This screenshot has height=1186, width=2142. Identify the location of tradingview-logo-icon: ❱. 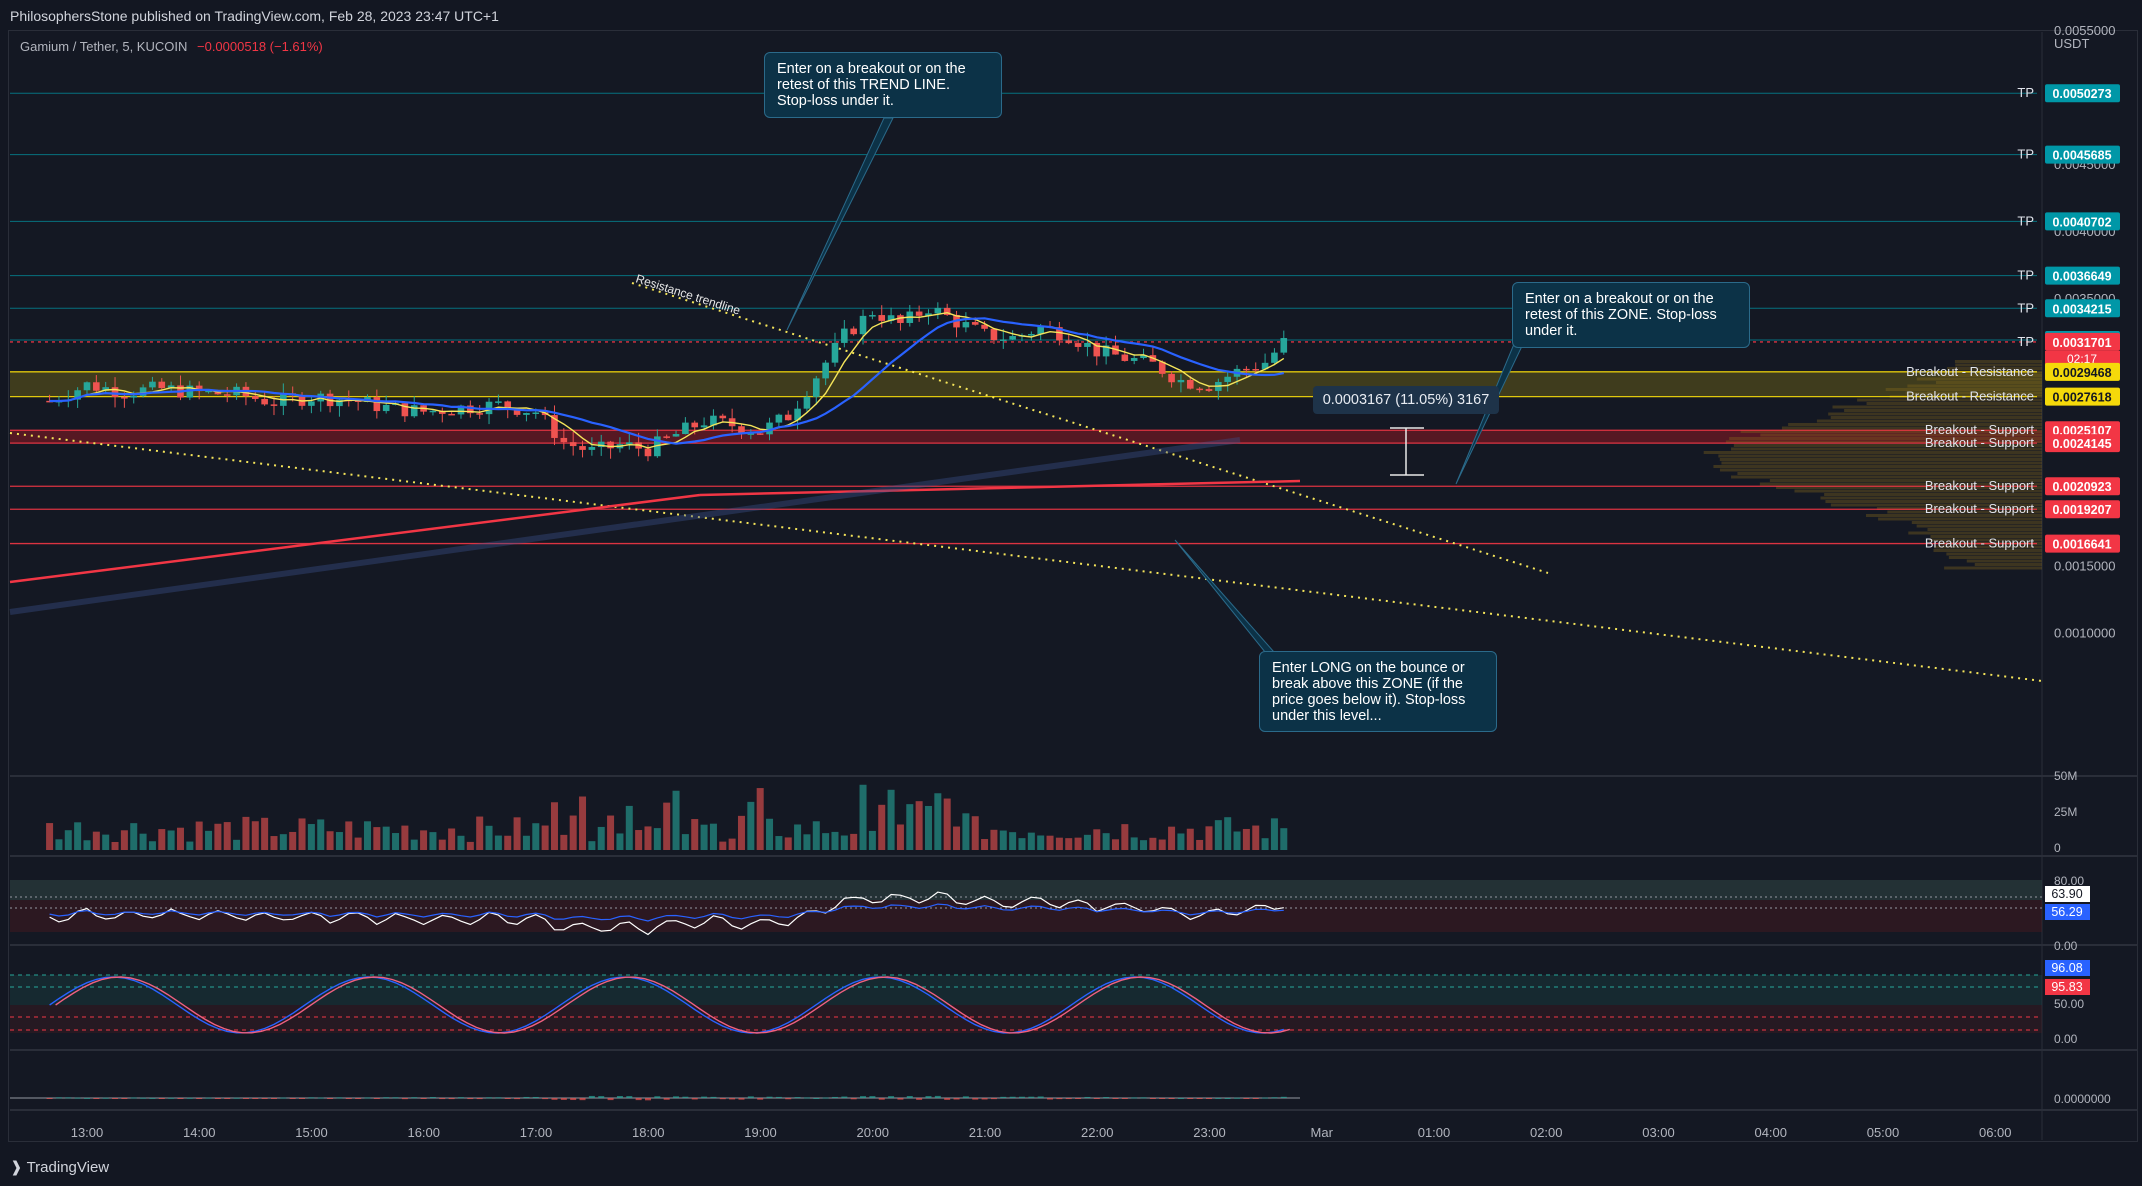
(16, 1167).